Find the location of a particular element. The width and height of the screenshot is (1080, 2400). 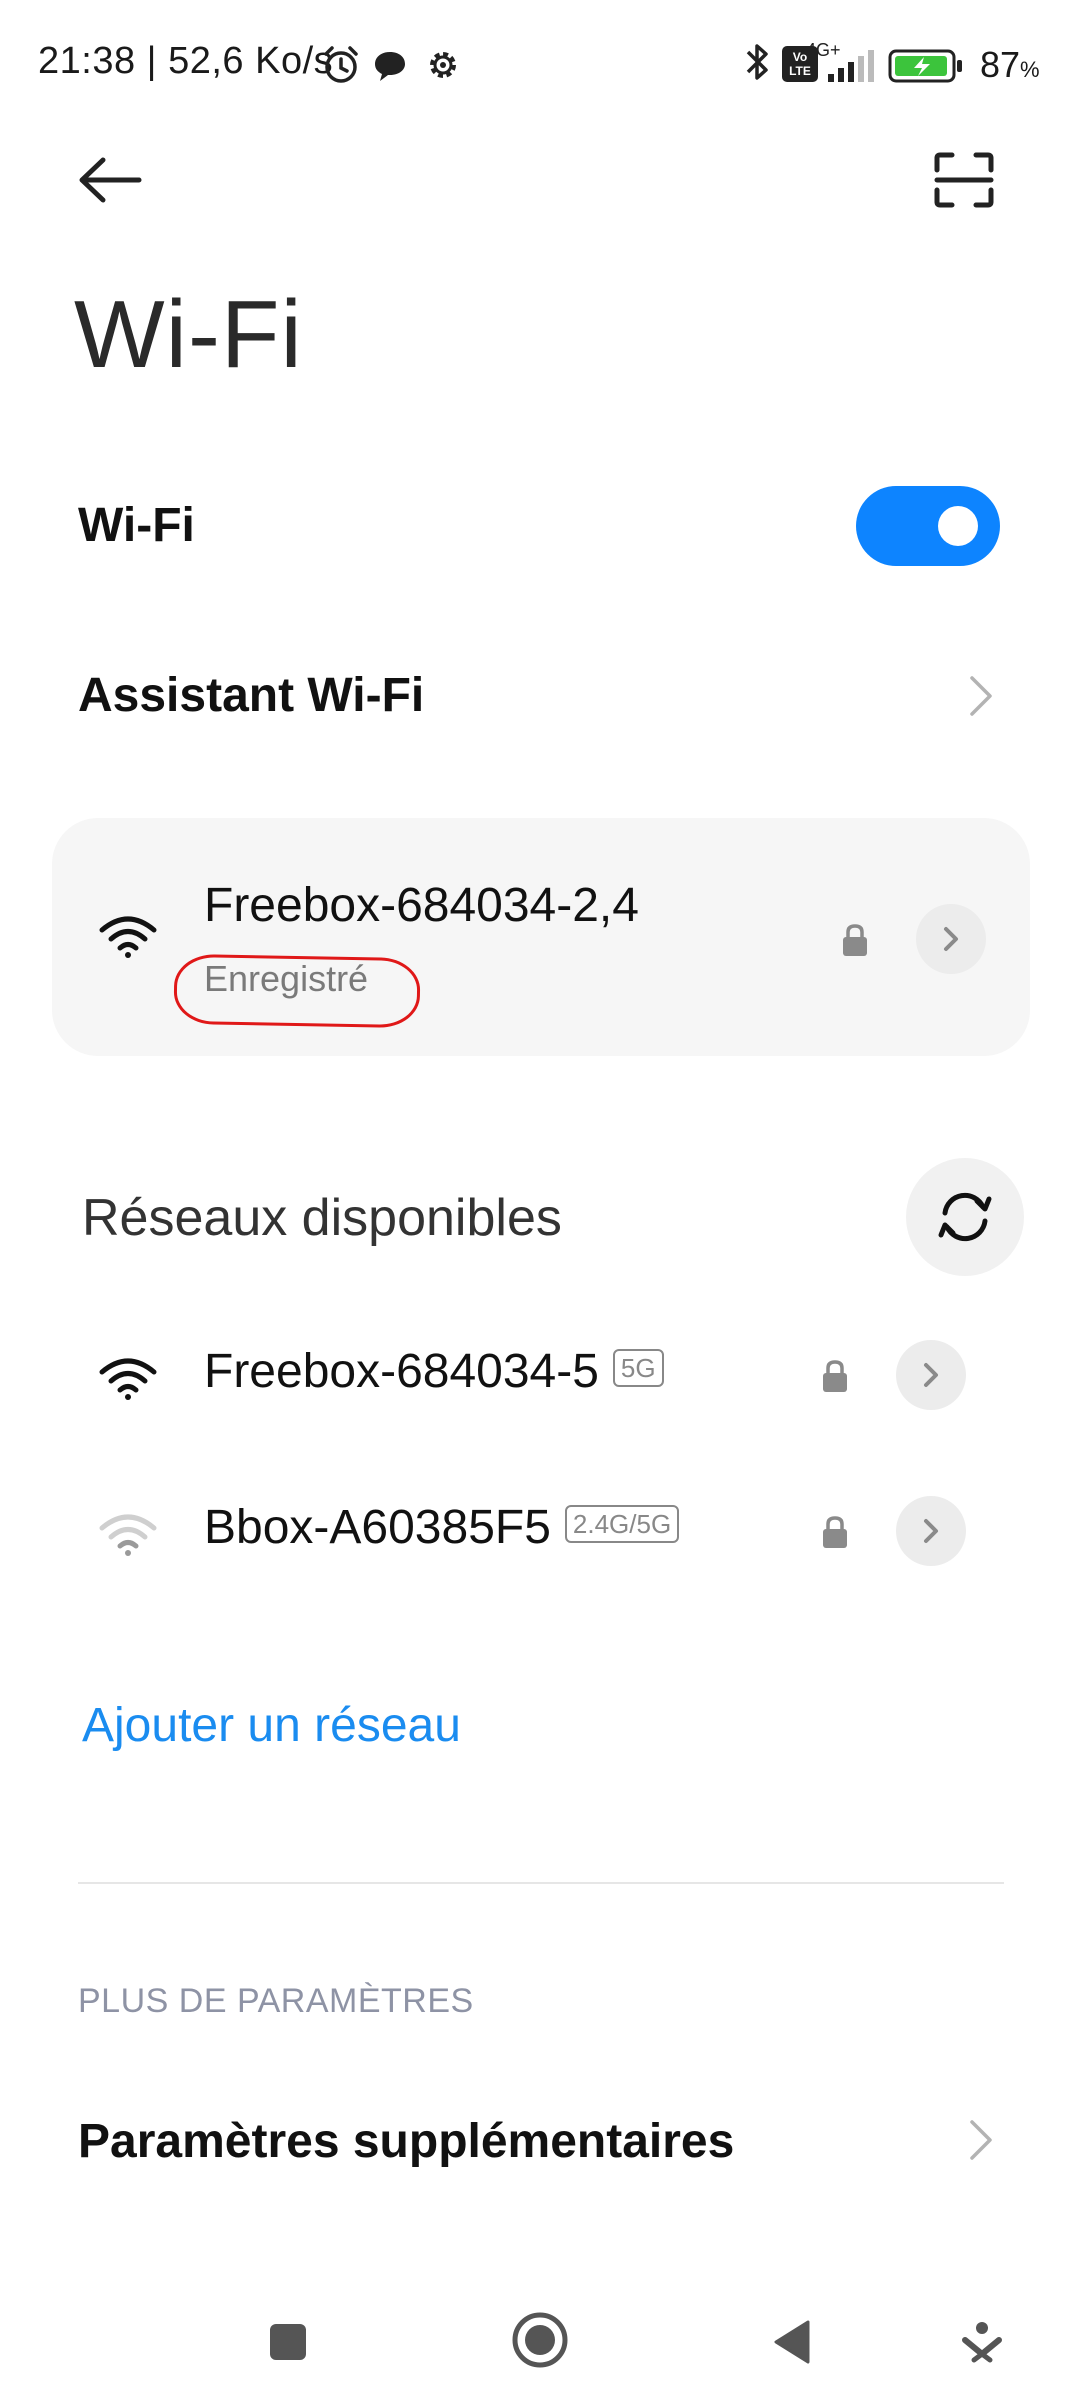

page-title: Wi-Fi is located at coordinates (188, 334).